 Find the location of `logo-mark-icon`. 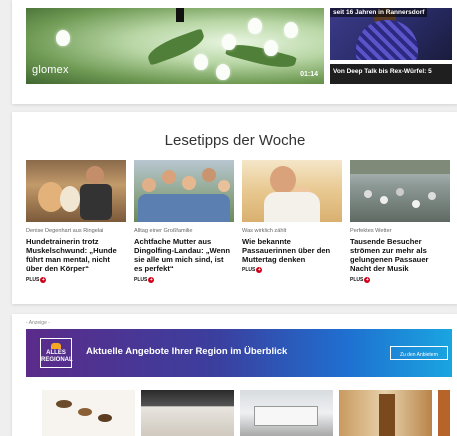

logo-mark-icon is located at coordinates (56, 346).